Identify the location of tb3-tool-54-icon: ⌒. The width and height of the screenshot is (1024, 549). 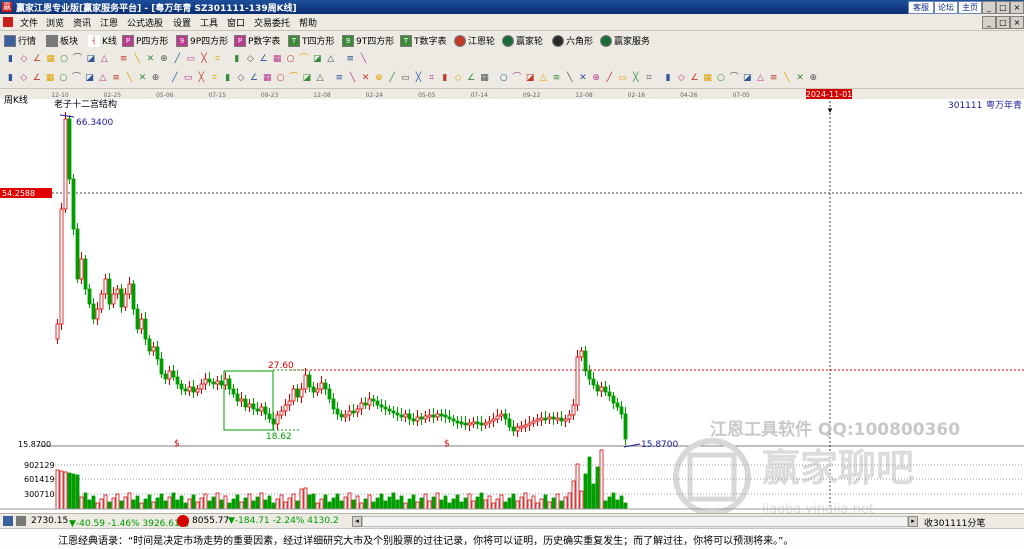
(734, 78).